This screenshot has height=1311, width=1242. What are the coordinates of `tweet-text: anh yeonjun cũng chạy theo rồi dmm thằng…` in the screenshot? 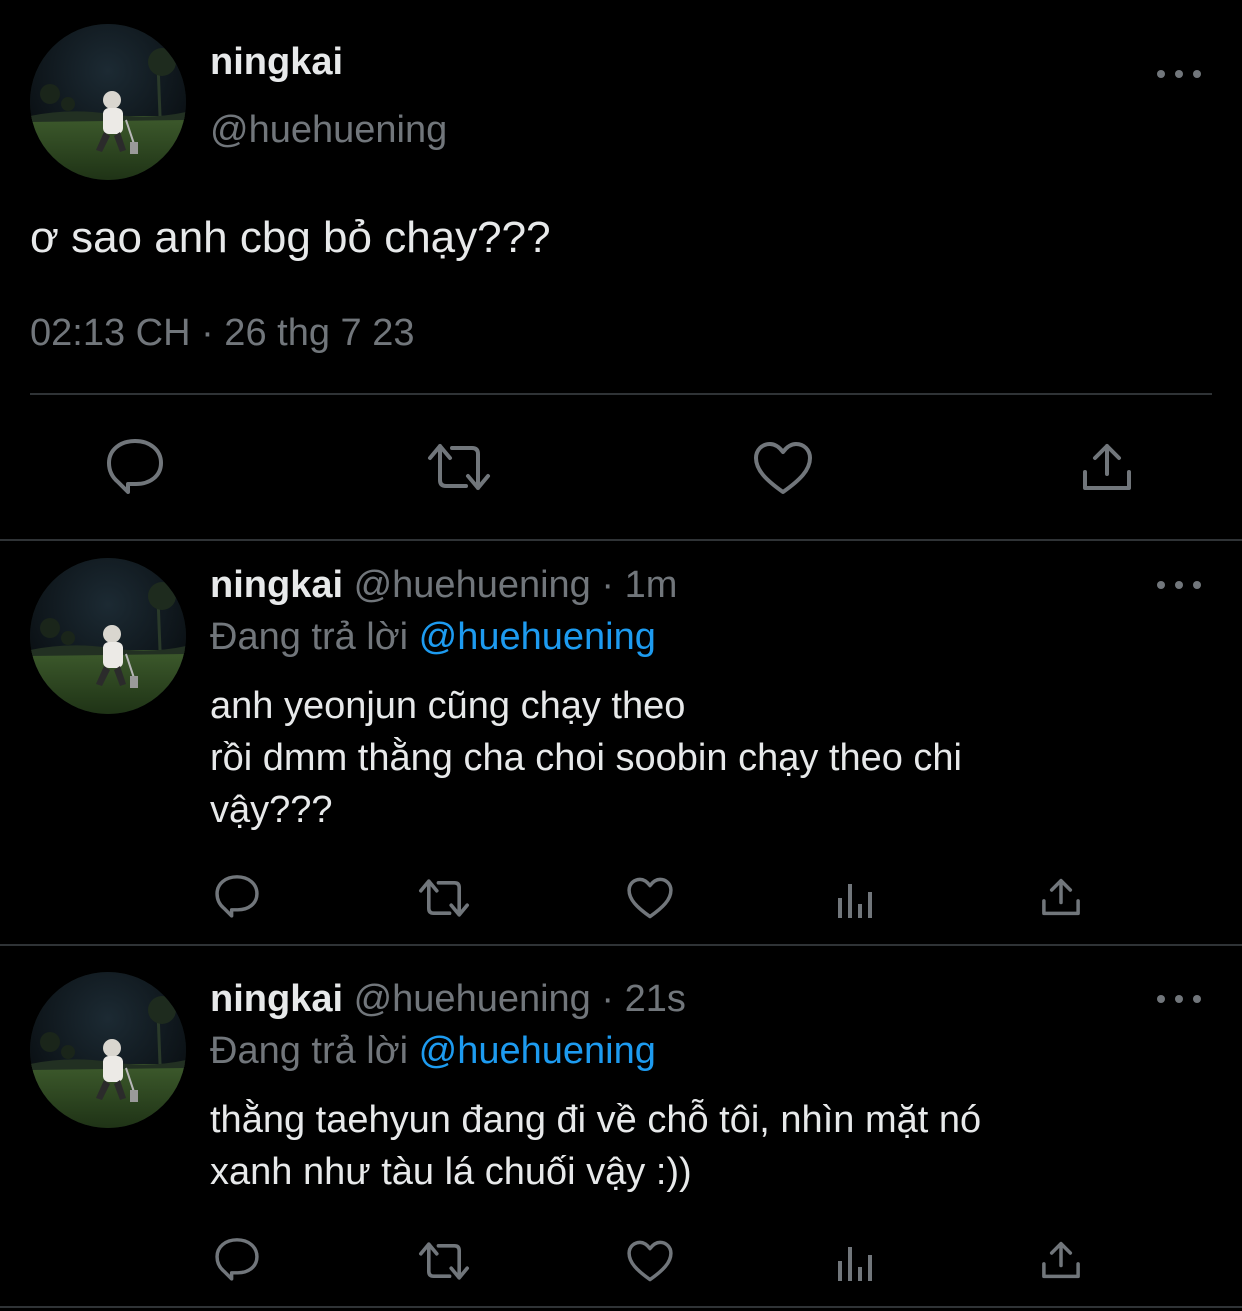 It's located at (710, 758).